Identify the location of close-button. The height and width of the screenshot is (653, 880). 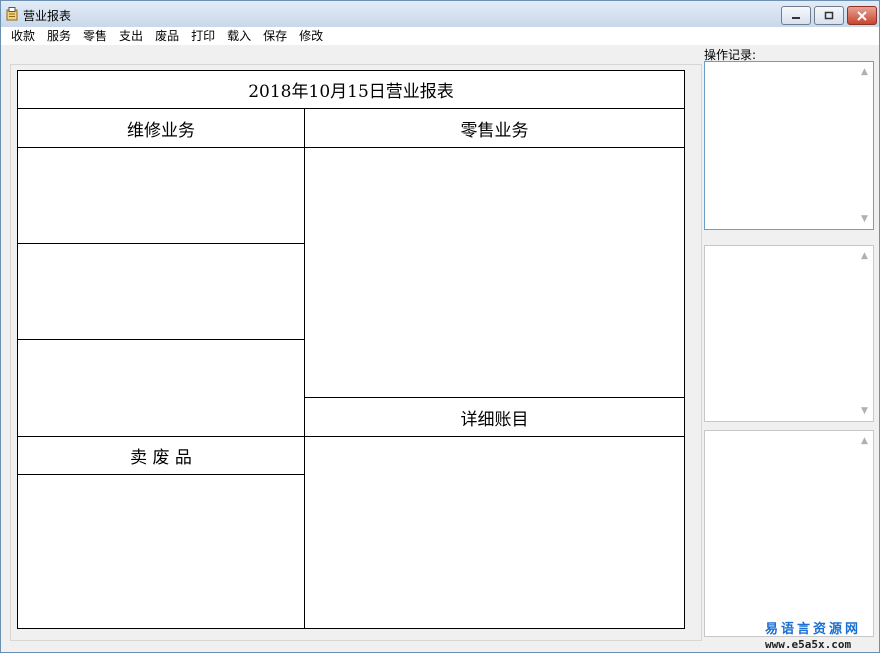
(862, 15).